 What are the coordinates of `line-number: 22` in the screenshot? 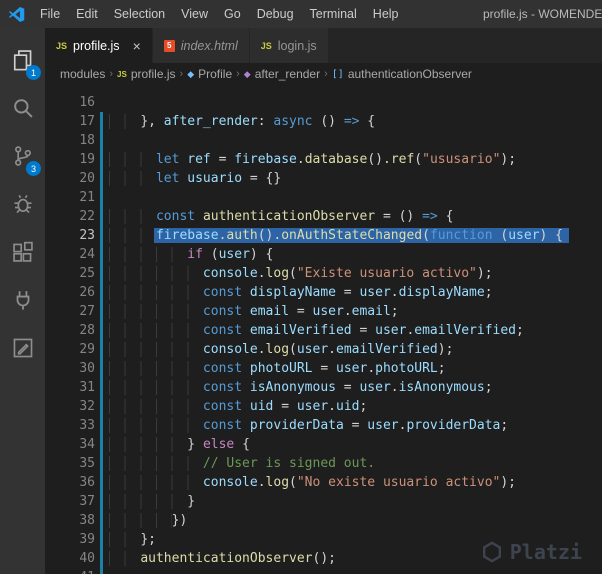 It's located at (70, 216).